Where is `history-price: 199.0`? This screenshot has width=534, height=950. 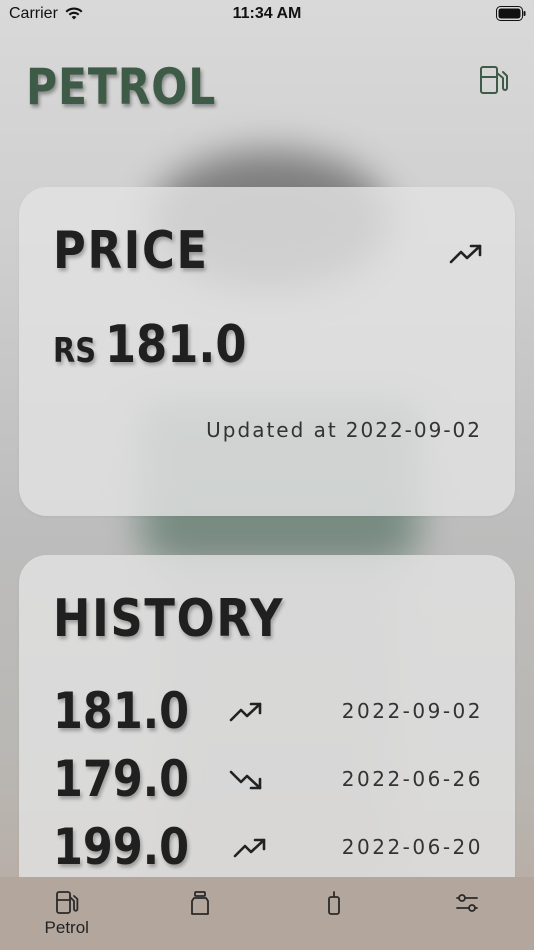
history-price: 199.0 is located at coordinates (121, 847).